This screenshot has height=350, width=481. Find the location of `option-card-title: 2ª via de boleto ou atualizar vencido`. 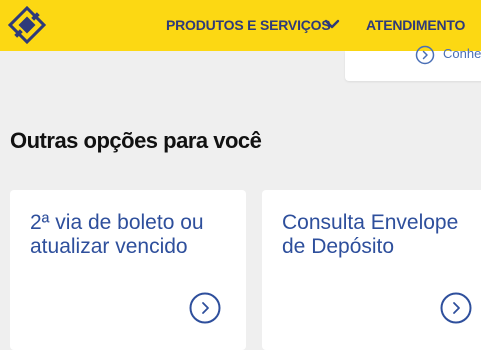

option-card-title: 2ª via de boleto ou atualizar vencido is located at coordinates (117, 234).